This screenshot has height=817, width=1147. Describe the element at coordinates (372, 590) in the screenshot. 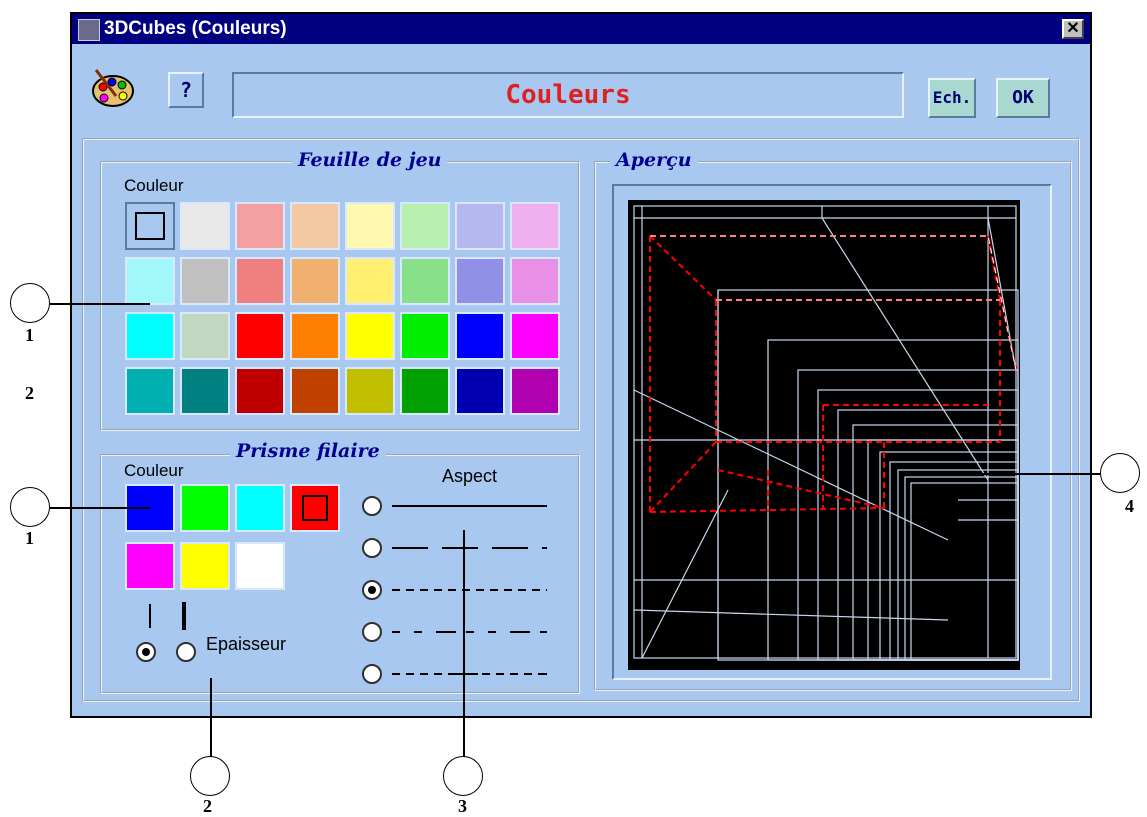

I see `aspect-radio-dashed` at that location.